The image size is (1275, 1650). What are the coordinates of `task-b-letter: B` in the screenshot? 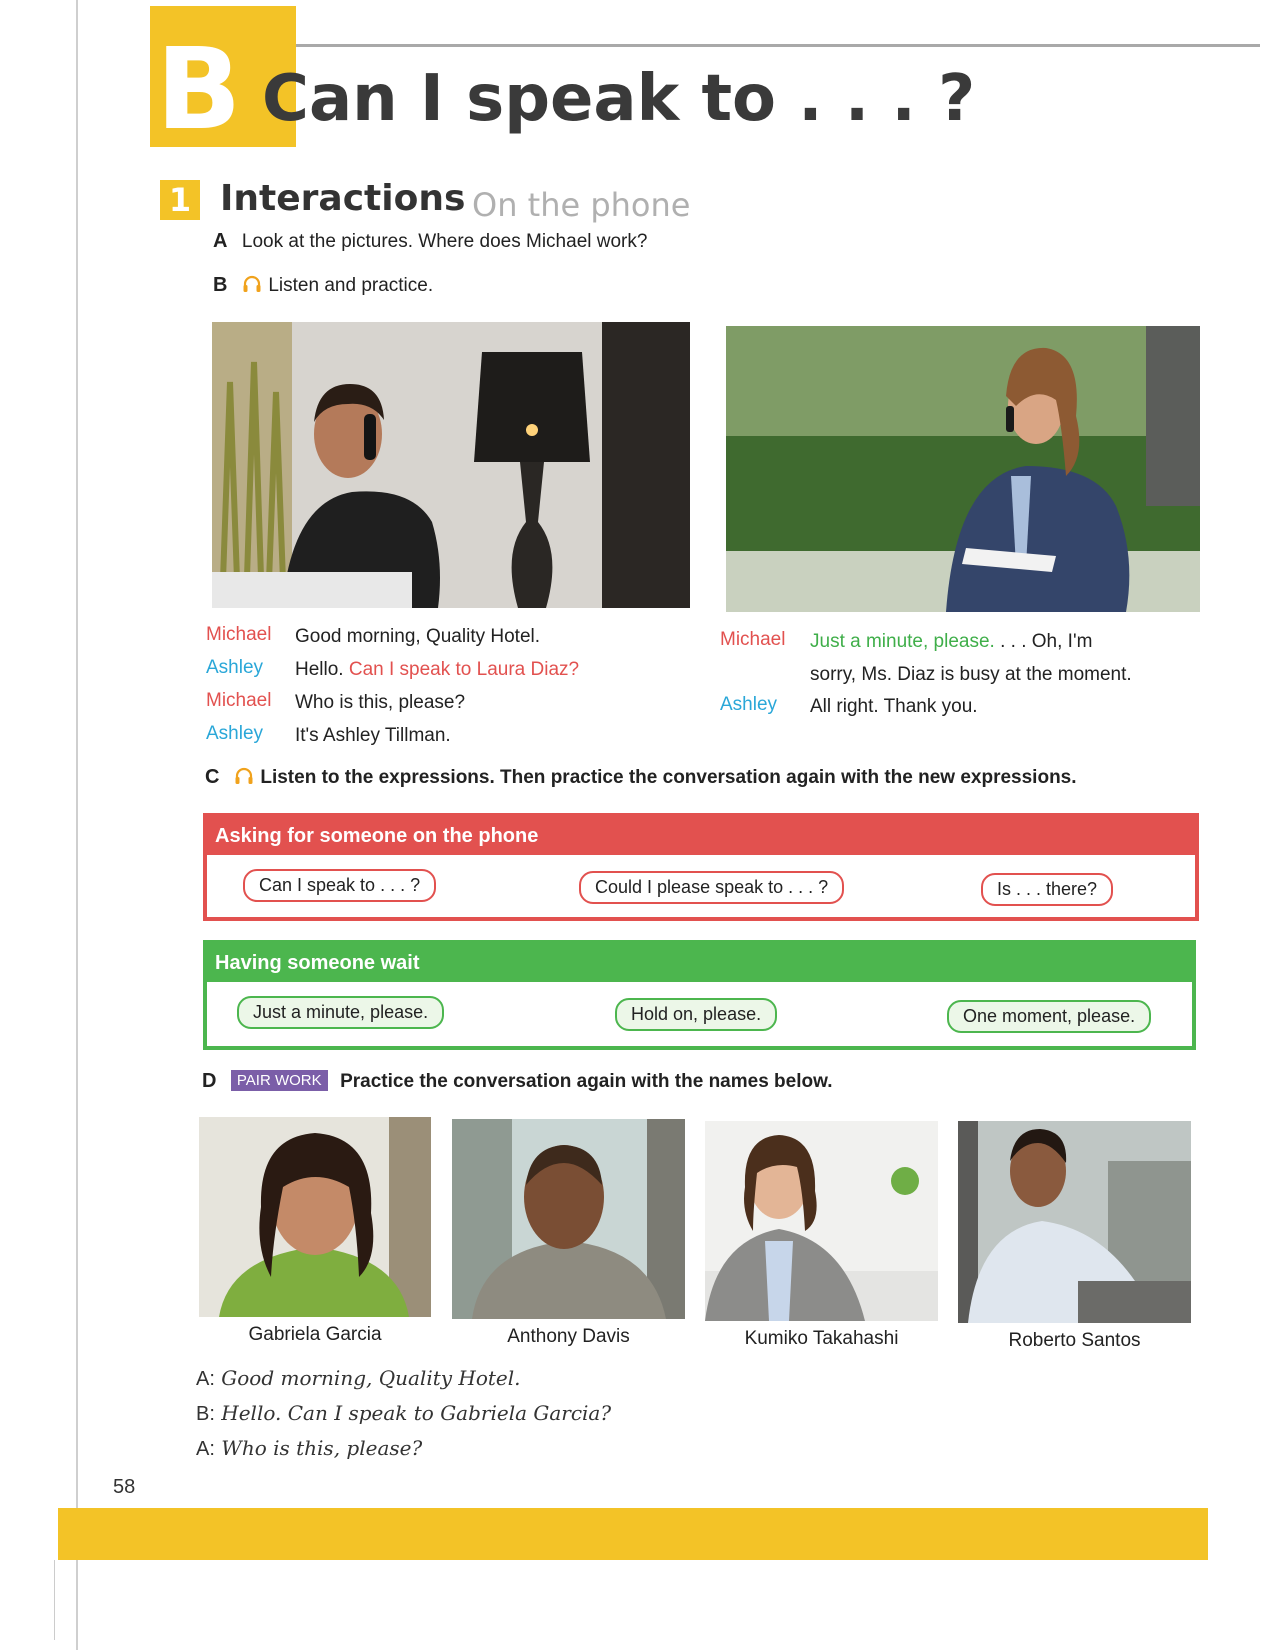 It's located at (220, 285).